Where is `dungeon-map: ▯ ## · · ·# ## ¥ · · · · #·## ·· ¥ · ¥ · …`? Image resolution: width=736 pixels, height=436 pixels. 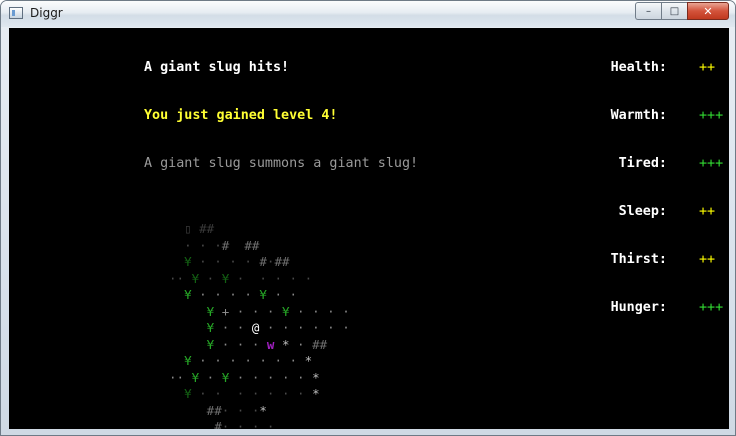
dungeon-map: ▯ ## · · ·# ## ¥ · · · · #·## ·· ¥ · ¥ · … is located at coordinates (259, 325).